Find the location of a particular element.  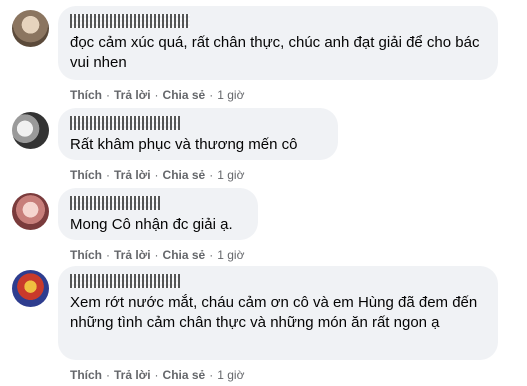

comment-bubble: Rất khâm phục và thương mến cô is located at coordinates (198, 134).